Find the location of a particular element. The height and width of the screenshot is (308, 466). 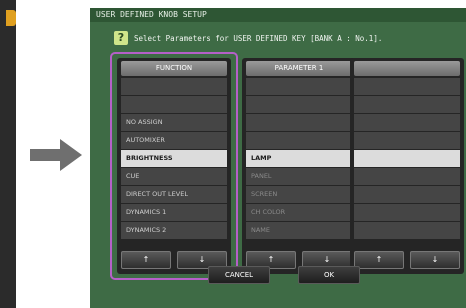

cancel-button: CANCEL is located at coordinates (239, 275).